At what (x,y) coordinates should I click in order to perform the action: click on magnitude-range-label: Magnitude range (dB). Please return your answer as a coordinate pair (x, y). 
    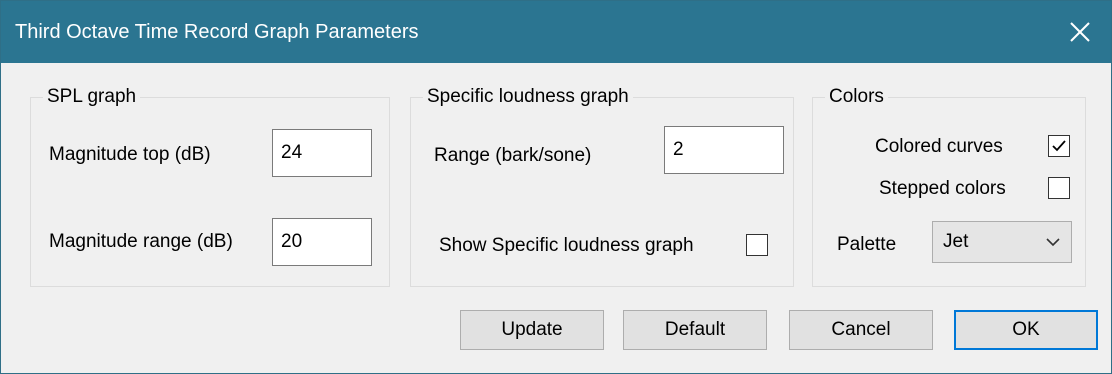
    Looking at the image, I should click on (141, 241).